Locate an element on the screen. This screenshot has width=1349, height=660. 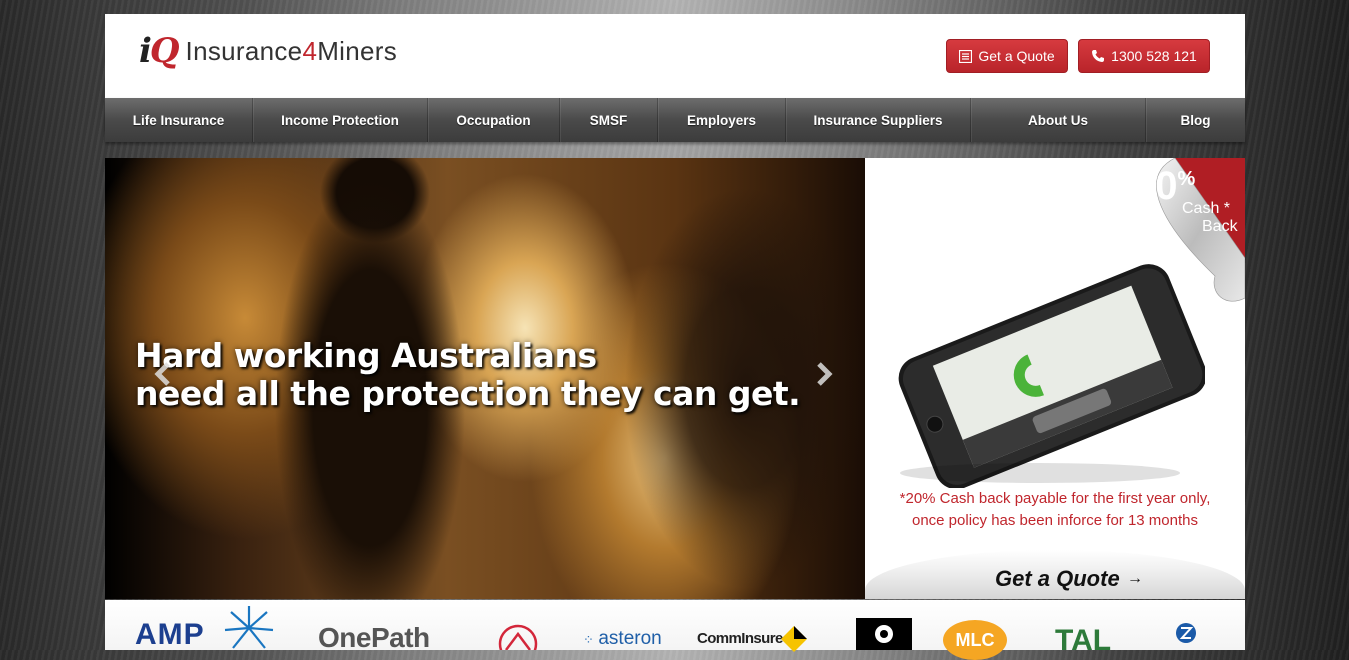
promo-get-a-quote-button: Get a Quote → is located at coordinates (1055, 574).